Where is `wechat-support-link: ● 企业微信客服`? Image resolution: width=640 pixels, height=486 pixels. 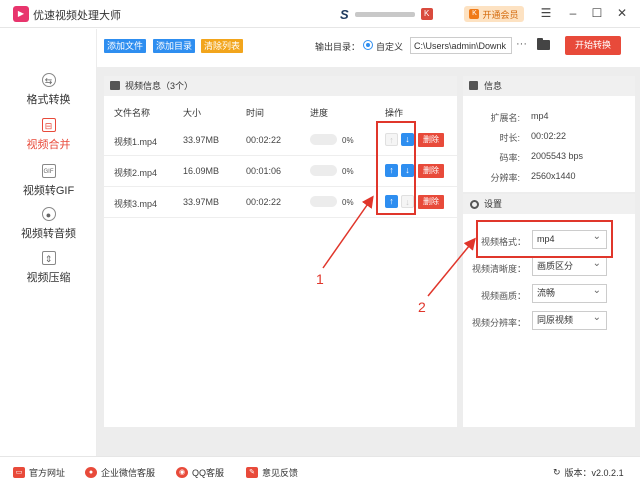
wechat-support-link: ● 企业微信客服 is located at coordinates (120, 472).